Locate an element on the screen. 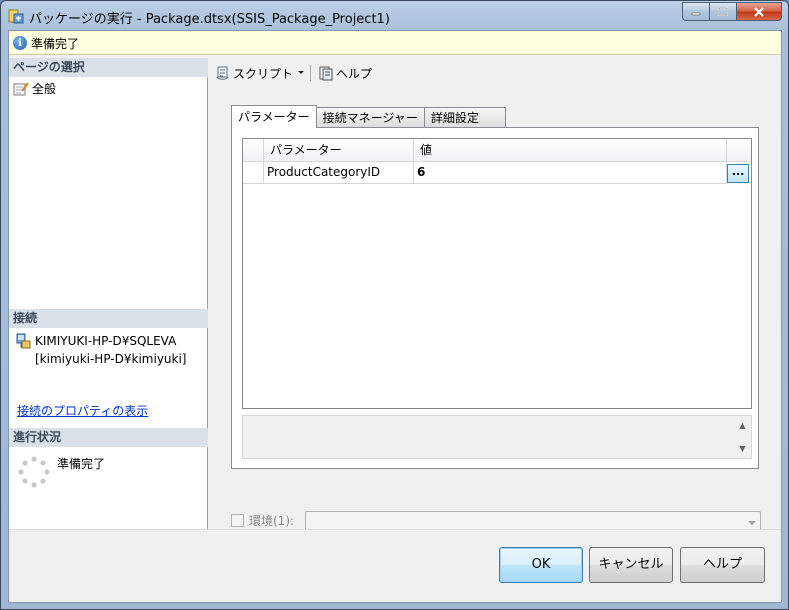  close-icon is located at coordinates (759, 11).